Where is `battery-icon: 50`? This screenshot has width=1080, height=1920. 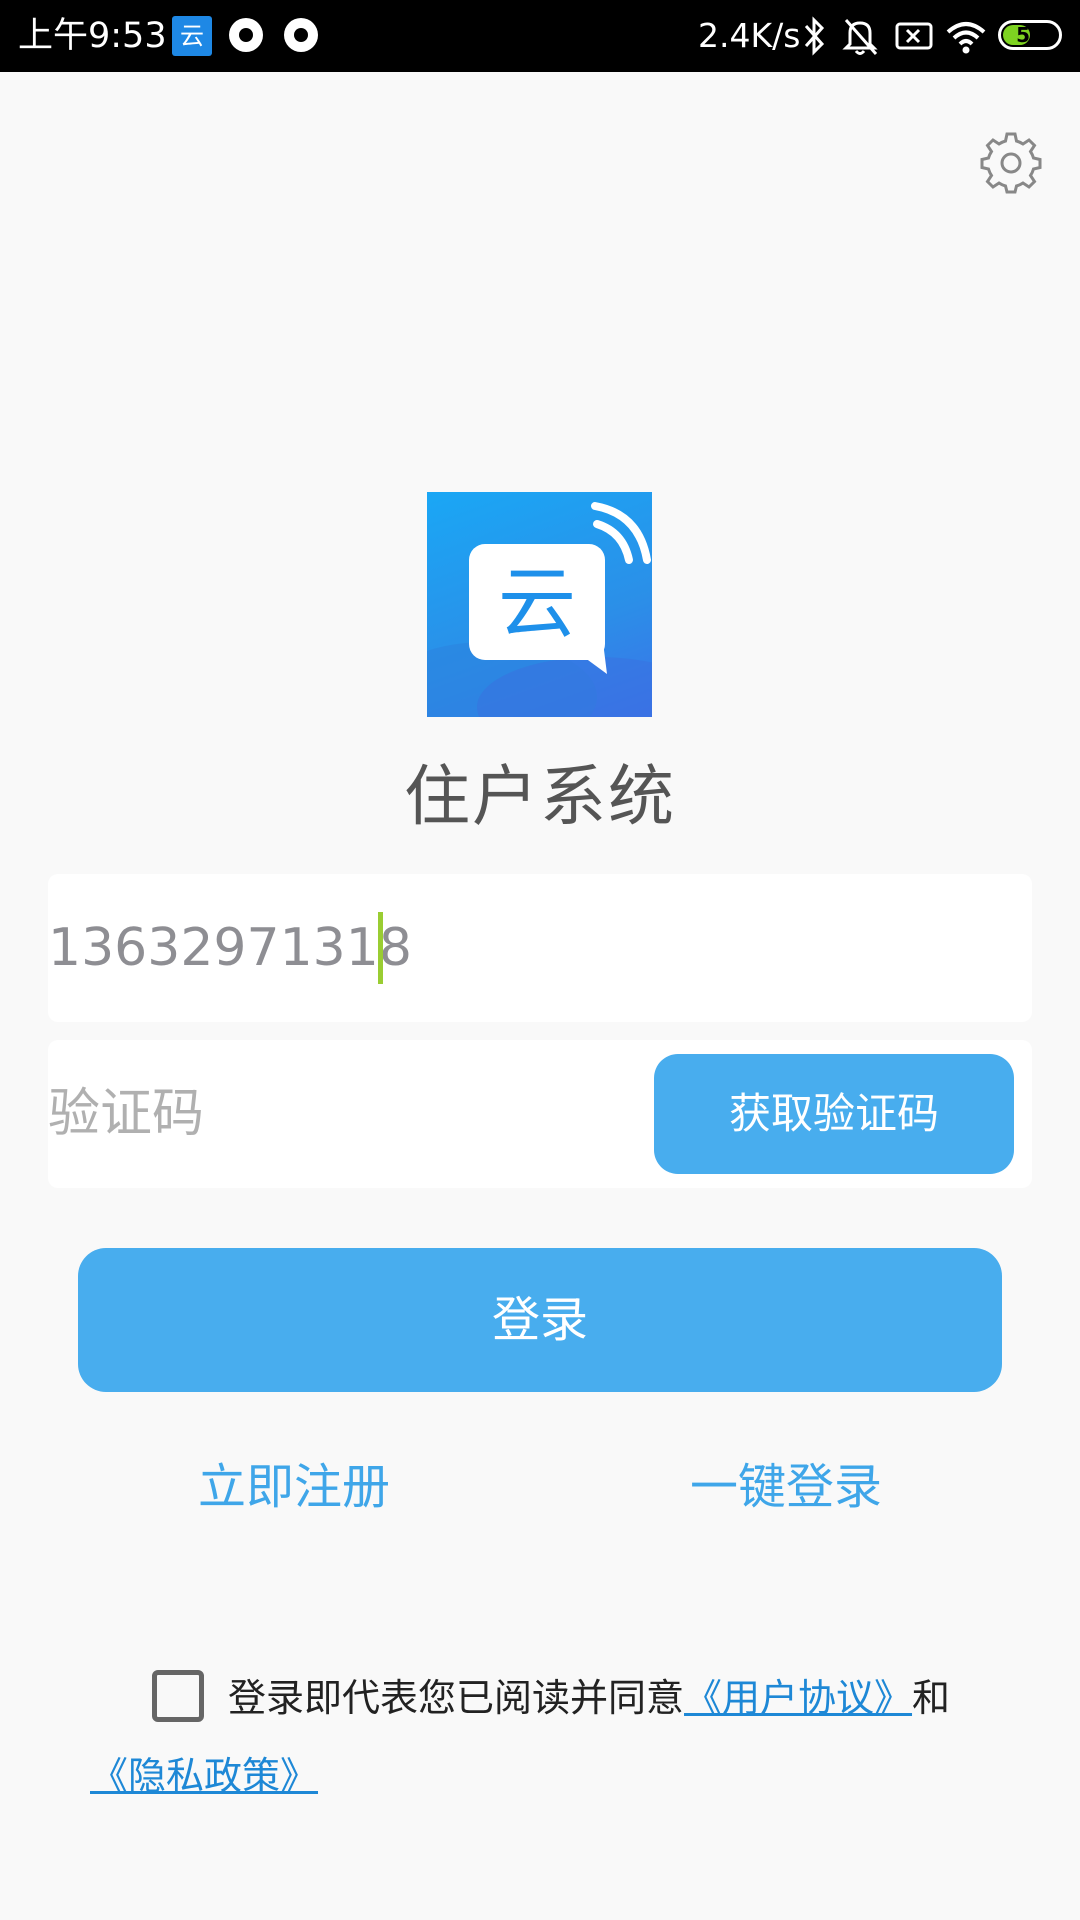 battery-icon: 50 is located at coordinates (1030, 35).